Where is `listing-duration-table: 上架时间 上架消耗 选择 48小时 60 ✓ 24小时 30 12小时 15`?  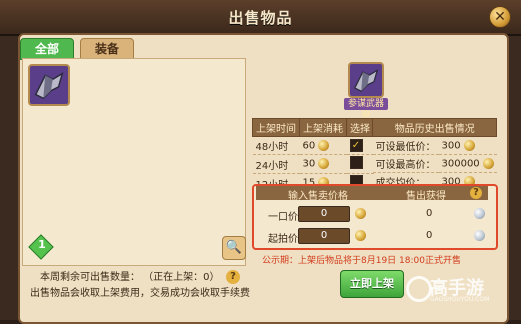 listing-duration-table: 上架时间 上架消耗 选择 48小时 60 ✓ 24小时 30 12小时 15 is located at coordinates (313, 155).